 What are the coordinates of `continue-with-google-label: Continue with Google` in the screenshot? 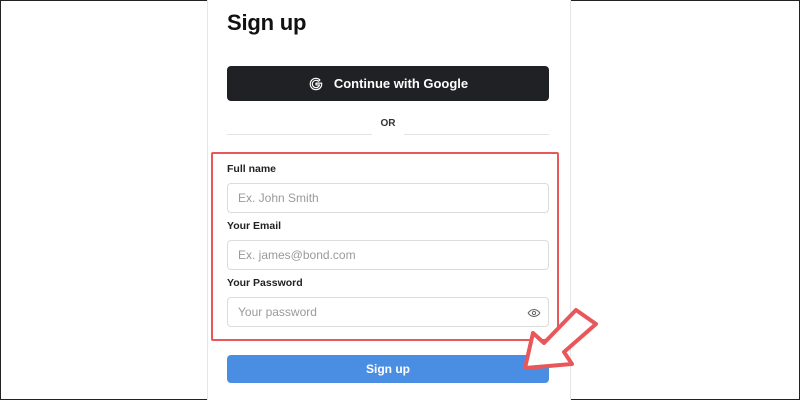 It's located at (401, 83).